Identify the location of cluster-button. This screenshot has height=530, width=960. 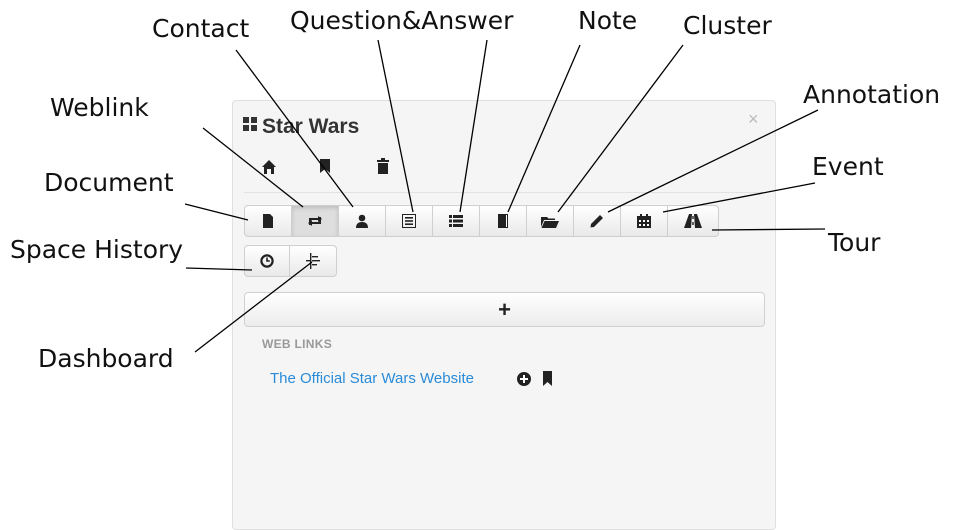
(503, 221).